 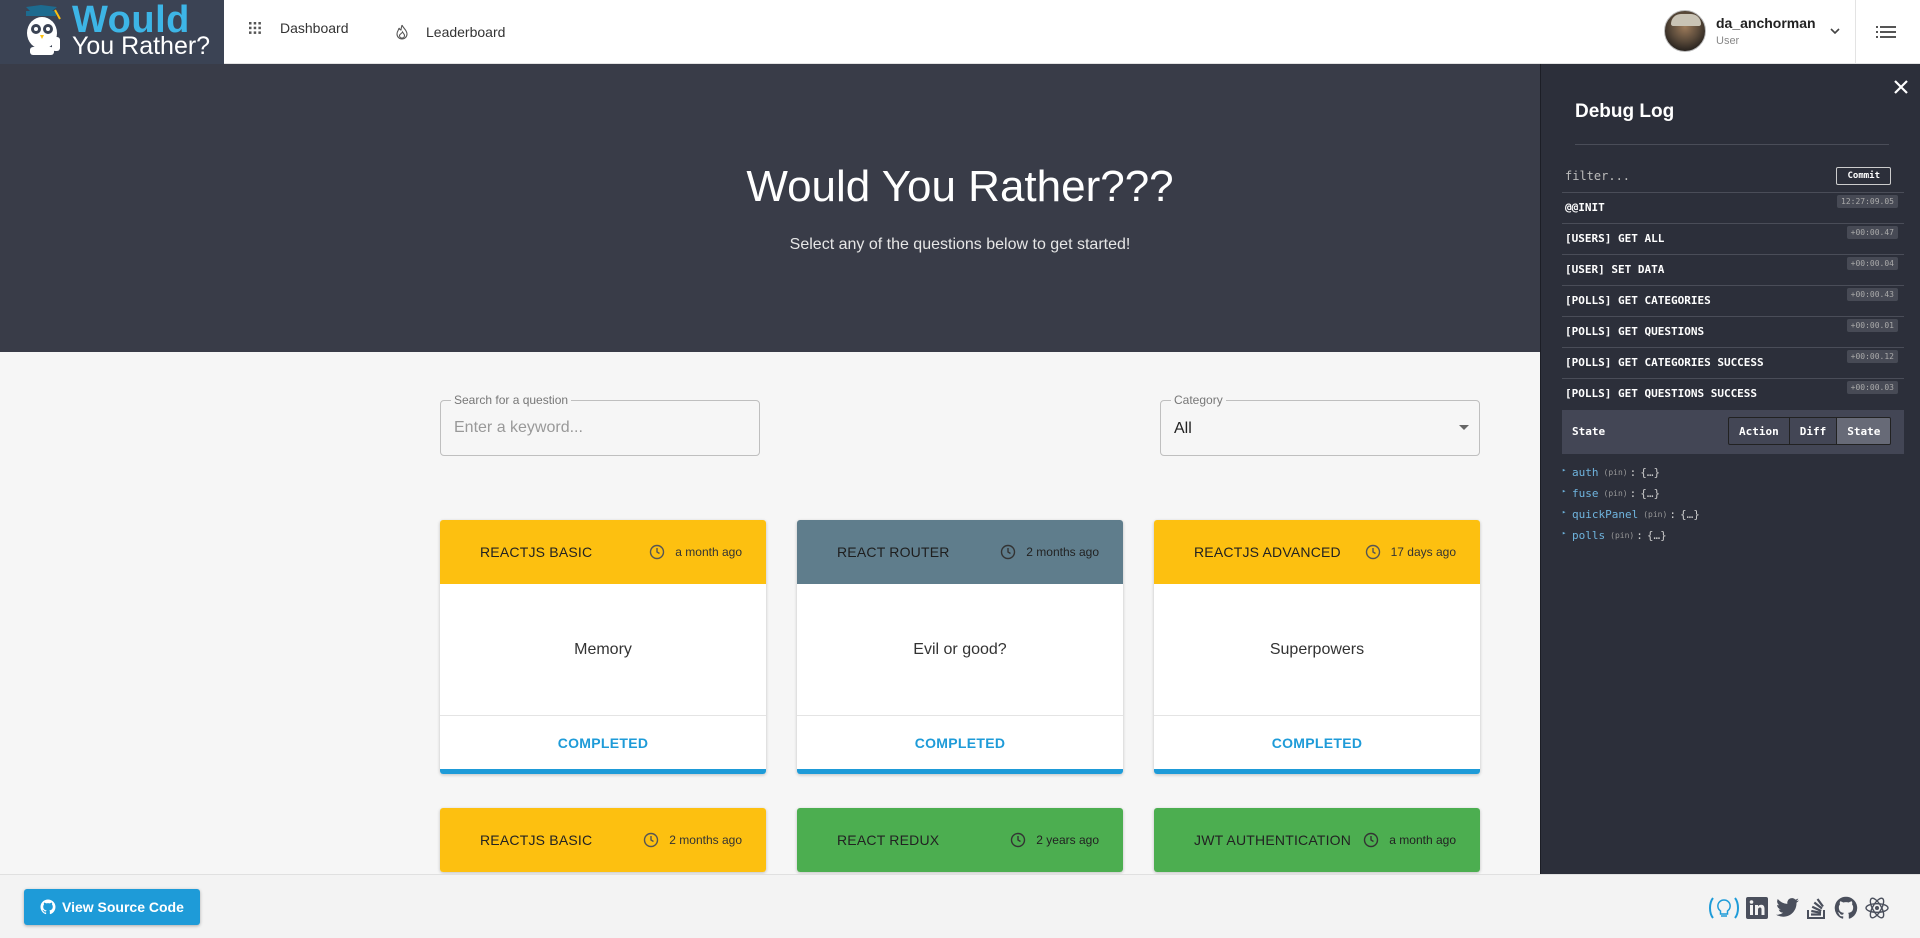 I want to click on card-header: REACT ROUTER 2 months ago, so click(x=960, y=552).